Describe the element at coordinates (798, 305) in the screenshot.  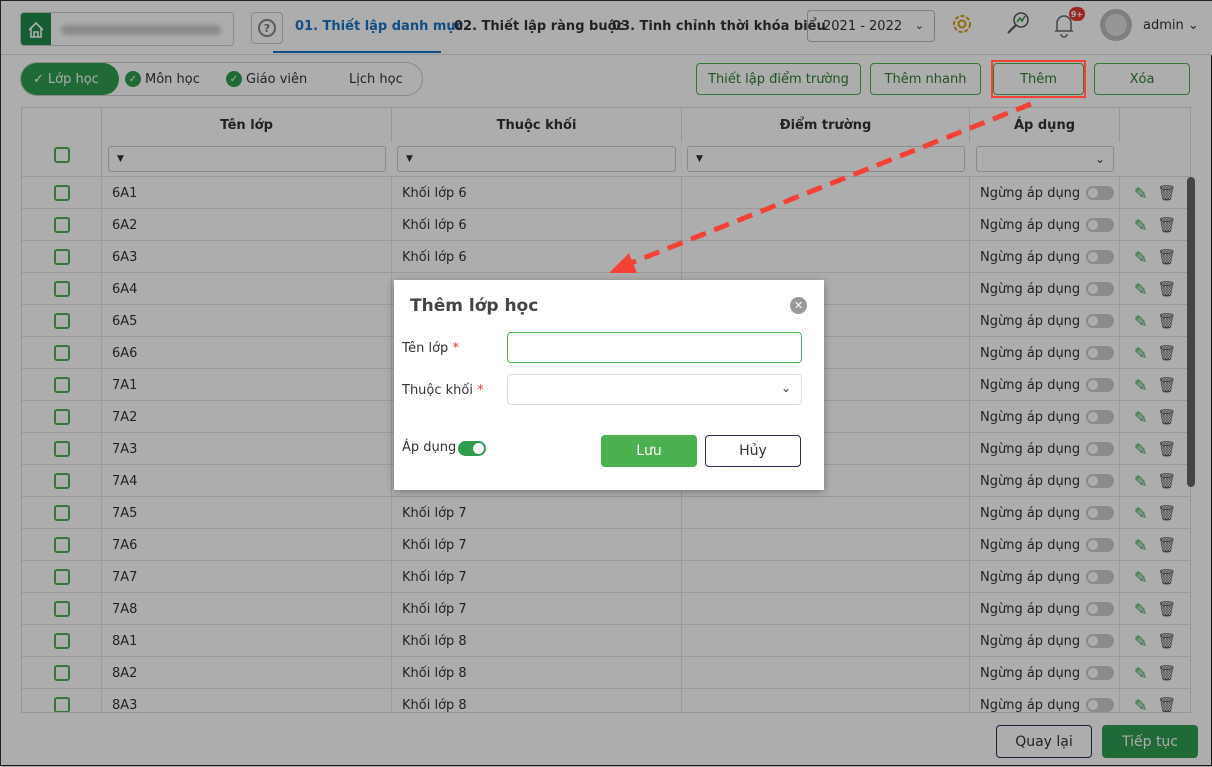
I see `close-icon: ✕` at that location.